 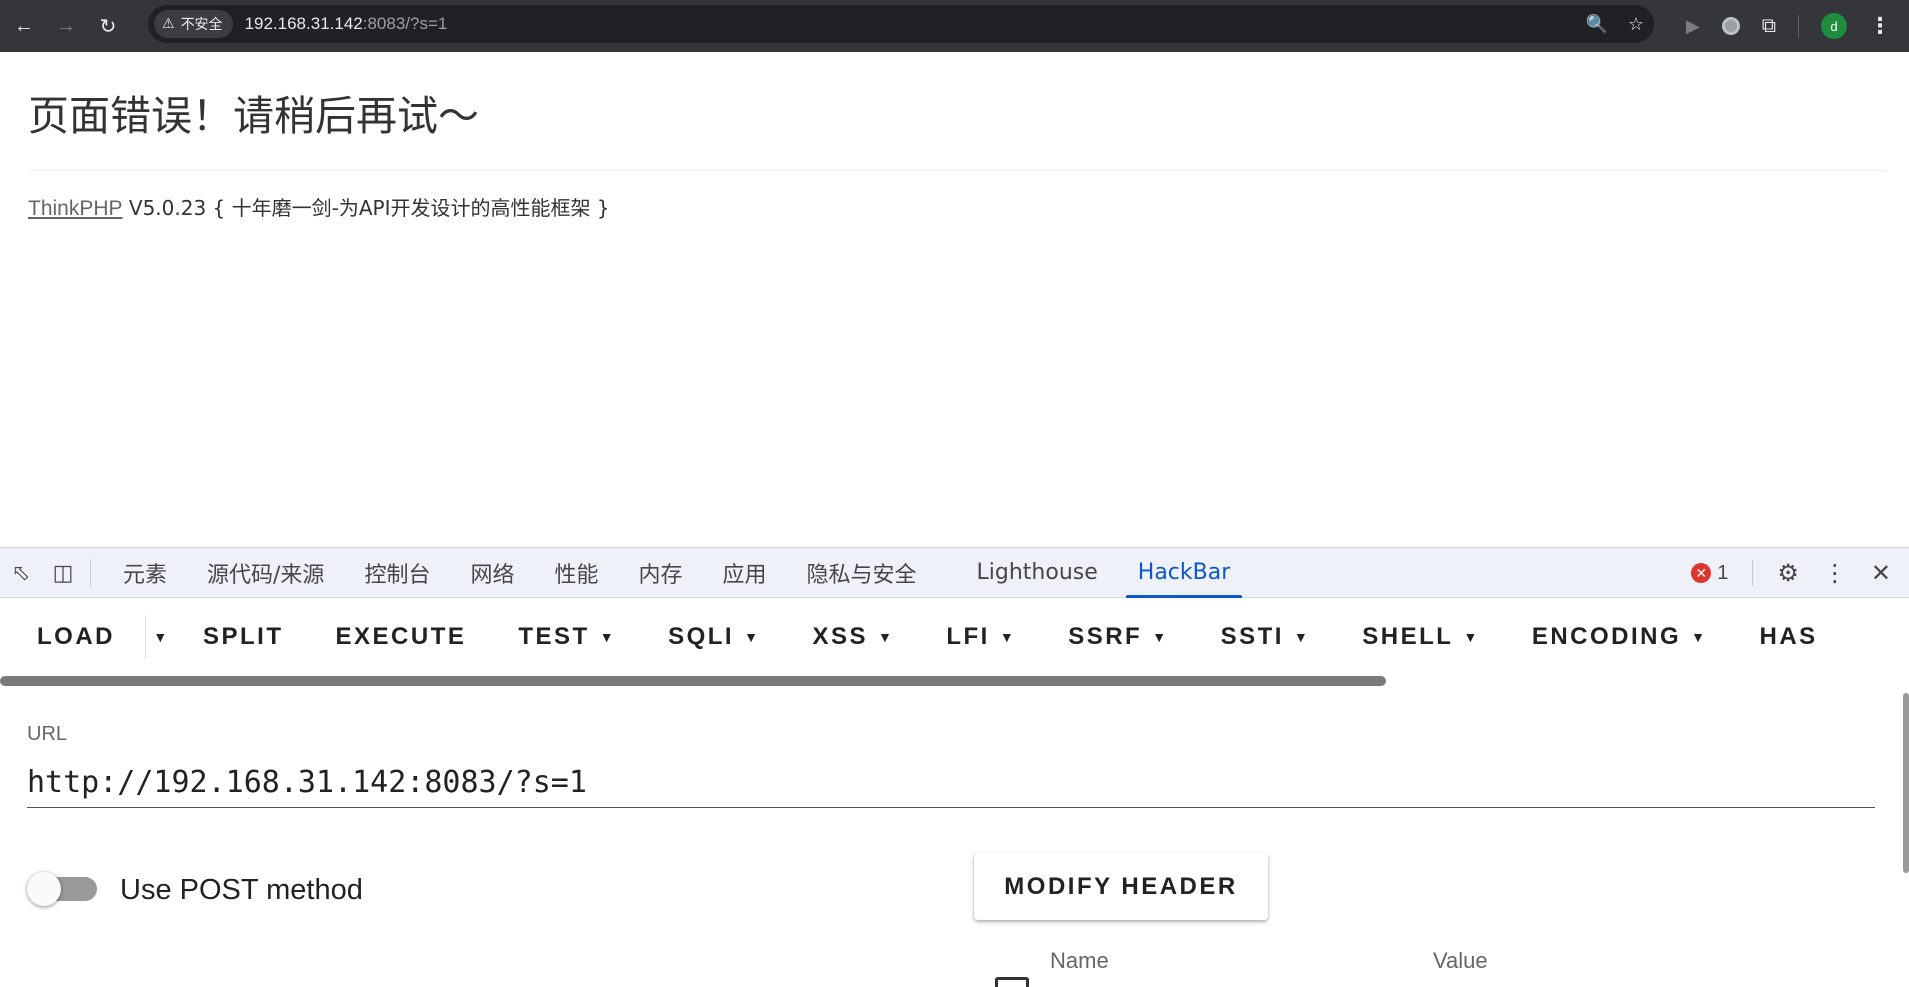 I want to click on tab-sources: 源代码/来源, so click(x=265, y=573).